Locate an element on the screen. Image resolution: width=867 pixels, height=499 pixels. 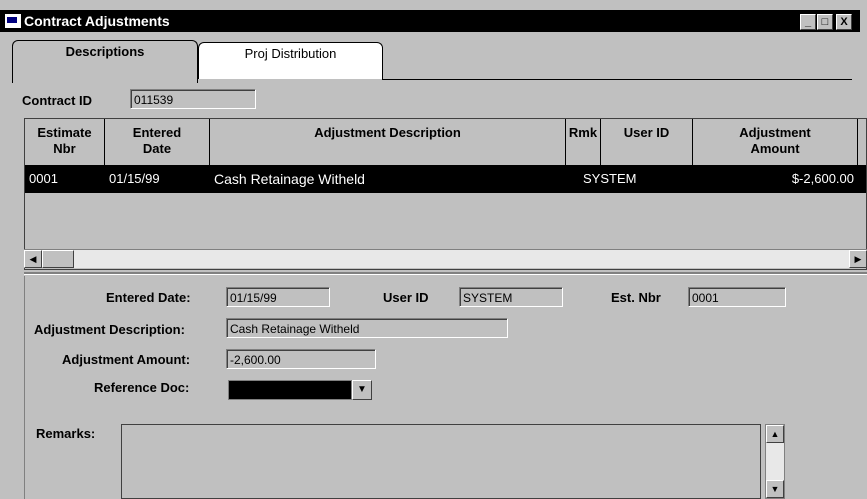
remarks-textarea is located at coordinates (441, 461).